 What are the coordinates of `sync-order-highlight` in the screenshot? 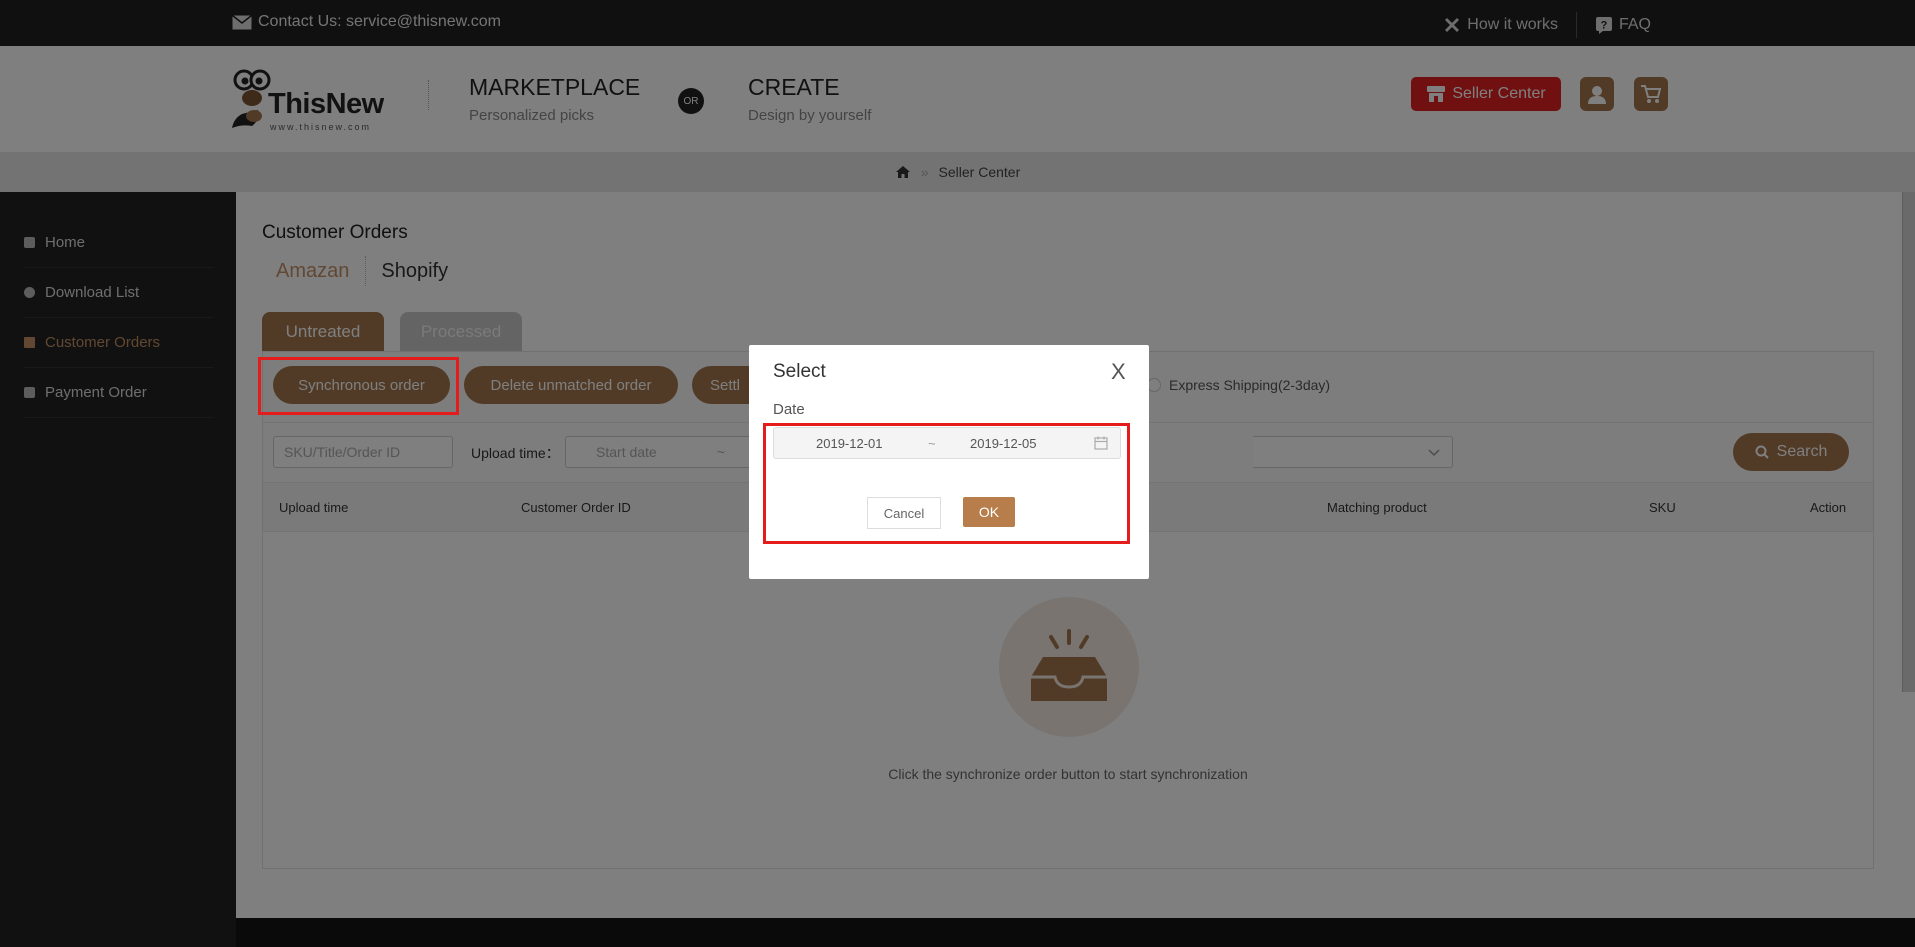 It's located at (358, 386).